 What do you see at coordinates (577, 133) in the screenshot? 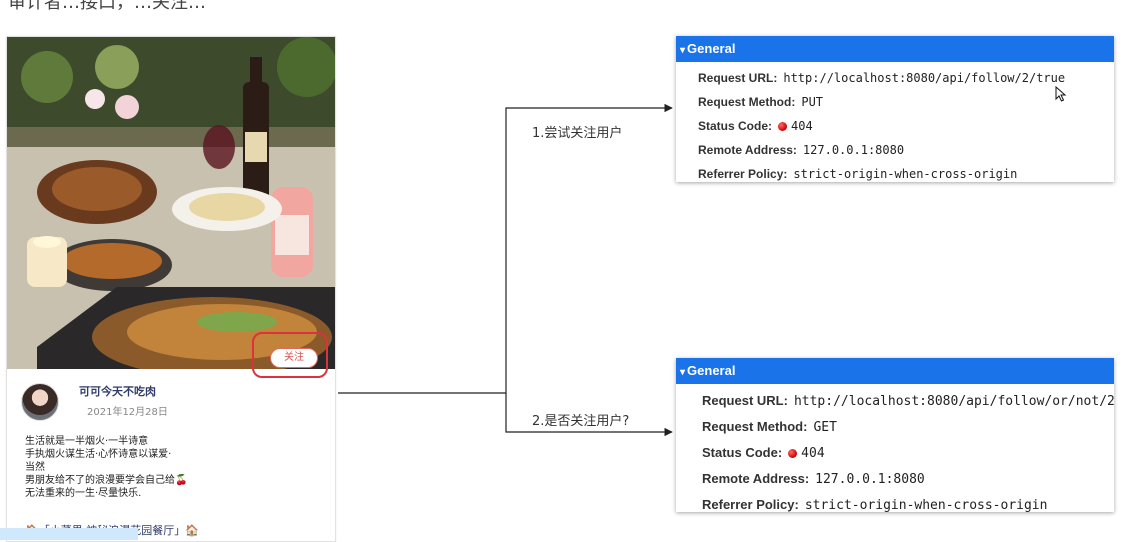
I see `step-1-label: 1.尝试关注用户` at bounding box center [577, 133].